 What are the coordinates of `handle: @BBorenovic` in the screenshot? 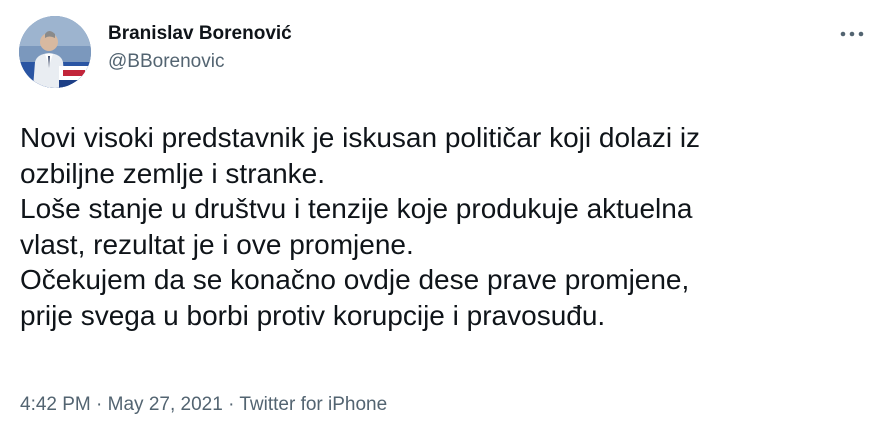 It's located at (200, 62).